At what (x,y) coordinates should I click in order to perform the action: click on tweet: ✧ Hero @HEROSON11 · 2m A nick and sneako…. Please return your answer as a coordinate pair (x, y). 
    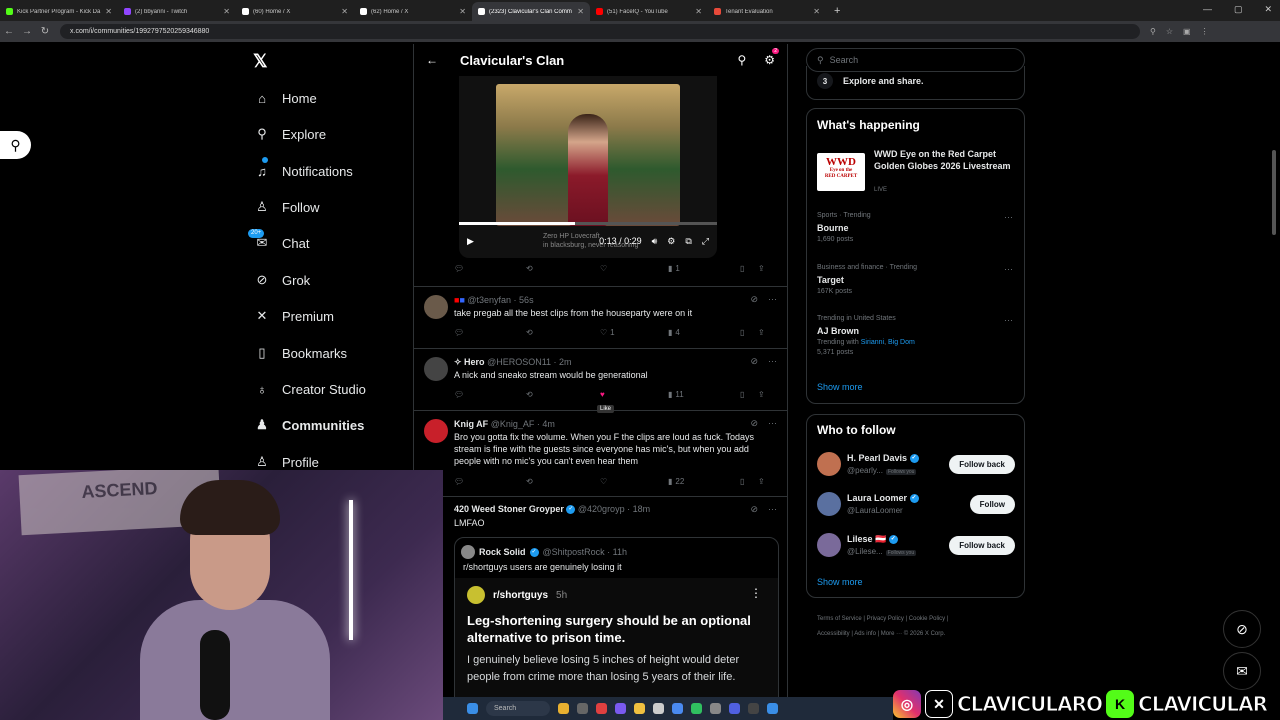
    Looking at the image, I should click on (600, 379).